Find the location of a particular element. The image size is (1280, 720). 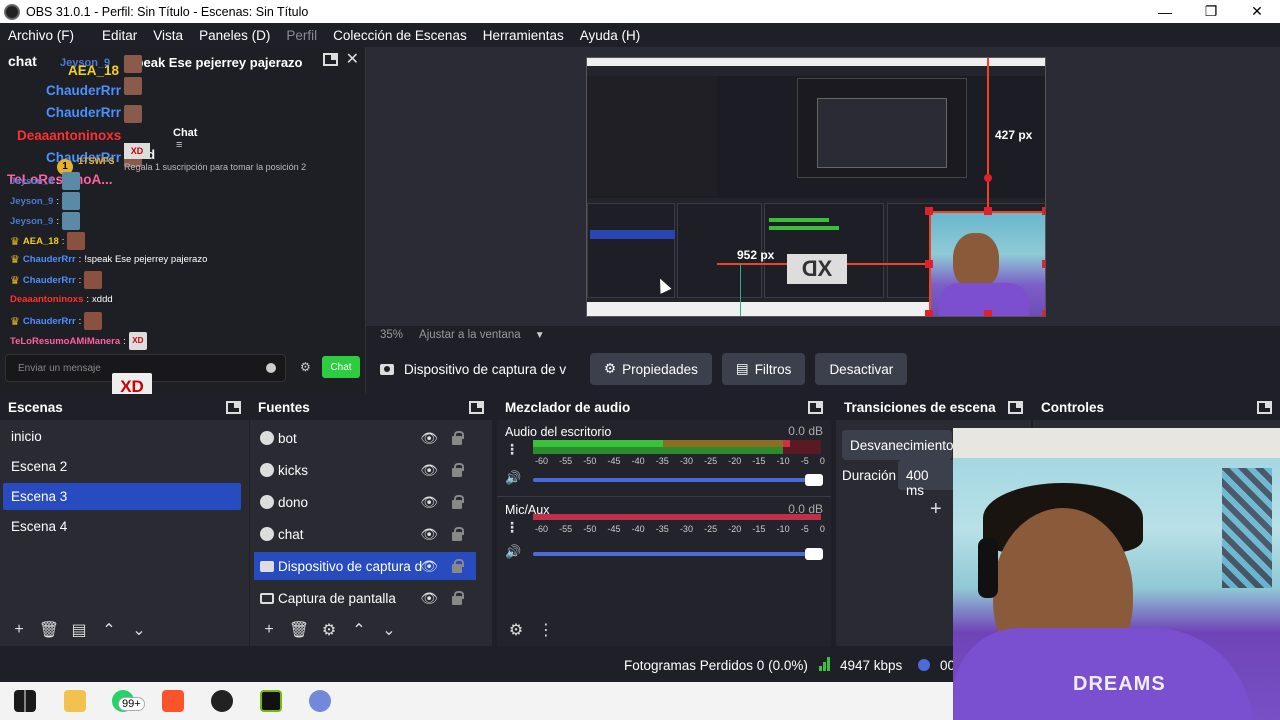

filter-icon: ▤ is located at coordinates (79, 630).